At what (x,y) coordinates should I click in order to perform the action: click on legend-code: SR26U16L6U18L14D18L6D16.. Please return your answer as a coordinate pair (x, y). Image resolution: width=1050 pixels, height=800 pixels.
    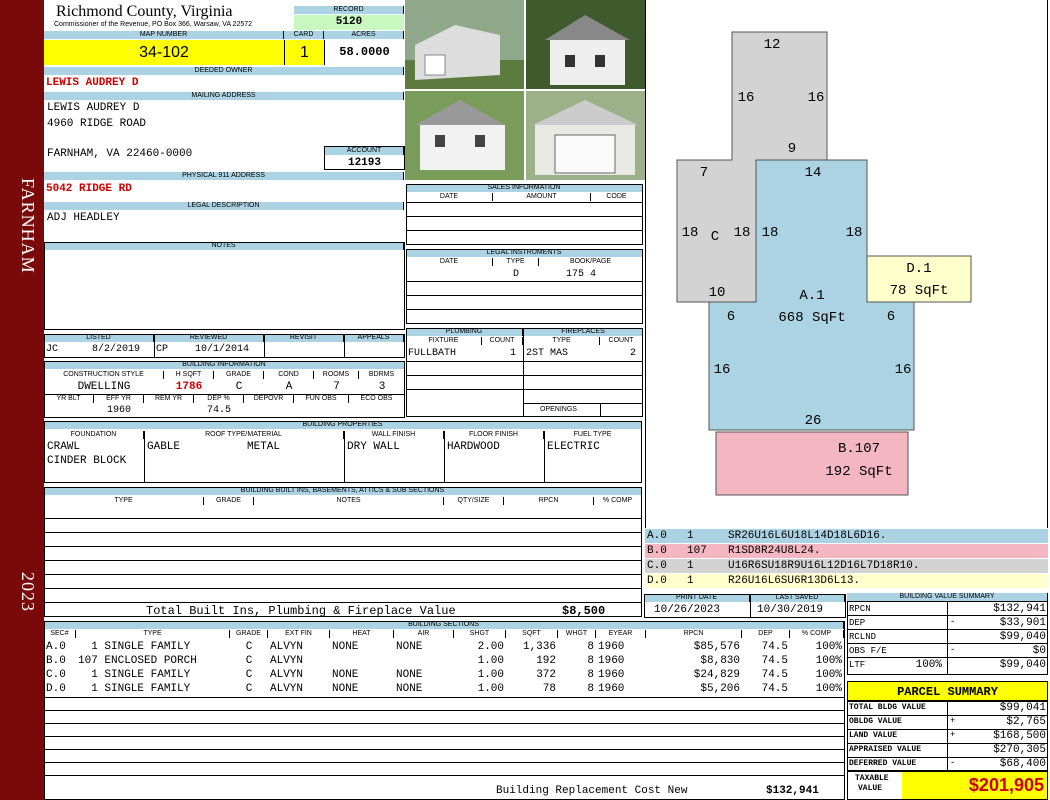
    Looking at the image, I should click on (807, 536).